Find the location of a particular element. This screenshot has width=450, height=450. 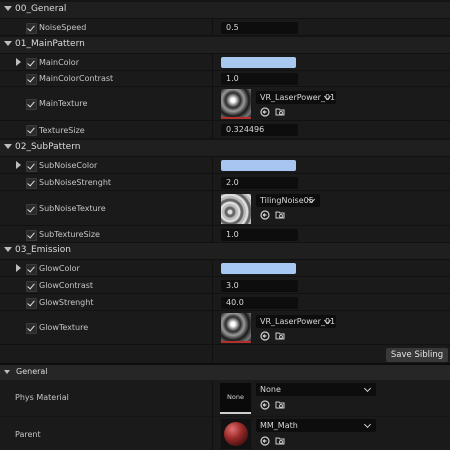

phys-material-asset-picker: None is located at coordinates (316, 389).